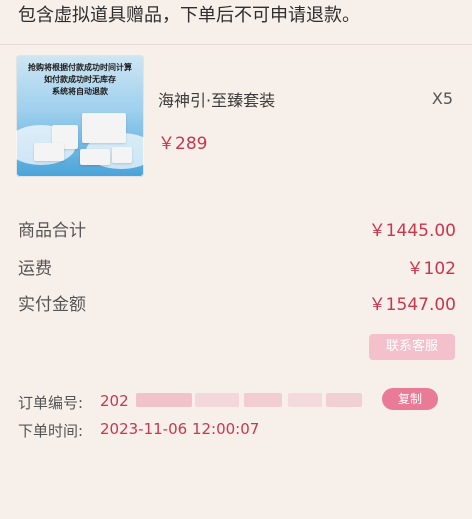 The image size is (472, 519). What do you see at coordinates (80, 79) in the screenshot?
I see `thumbnail-text-line: 如付款成功时无库存` at bounding box center [80, 79].